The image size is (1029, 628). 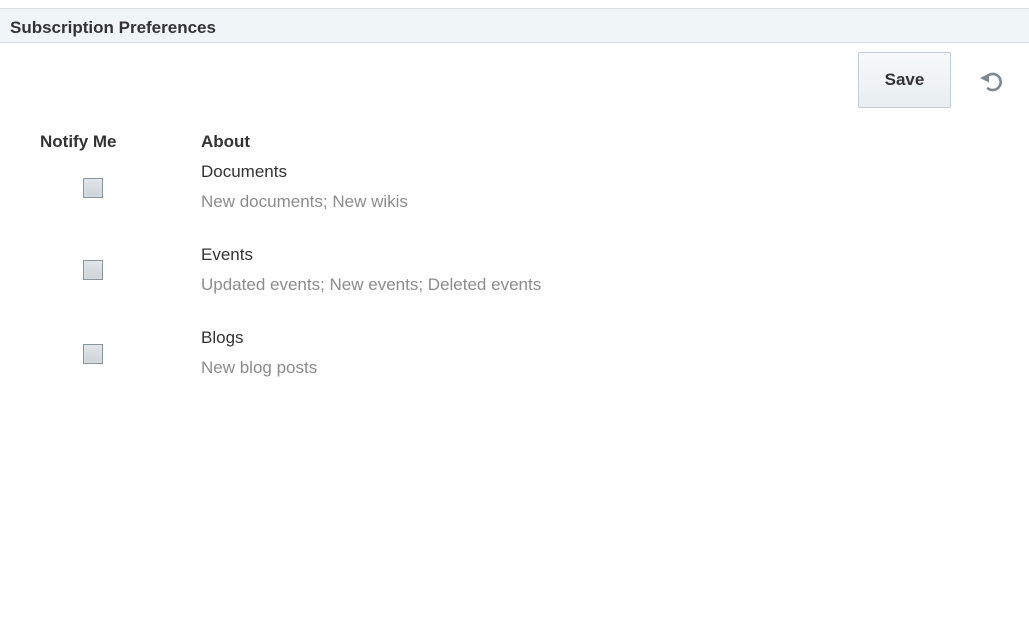 I want to click on subscription-title-blogs: Blogs, so click(x=222, y=337).